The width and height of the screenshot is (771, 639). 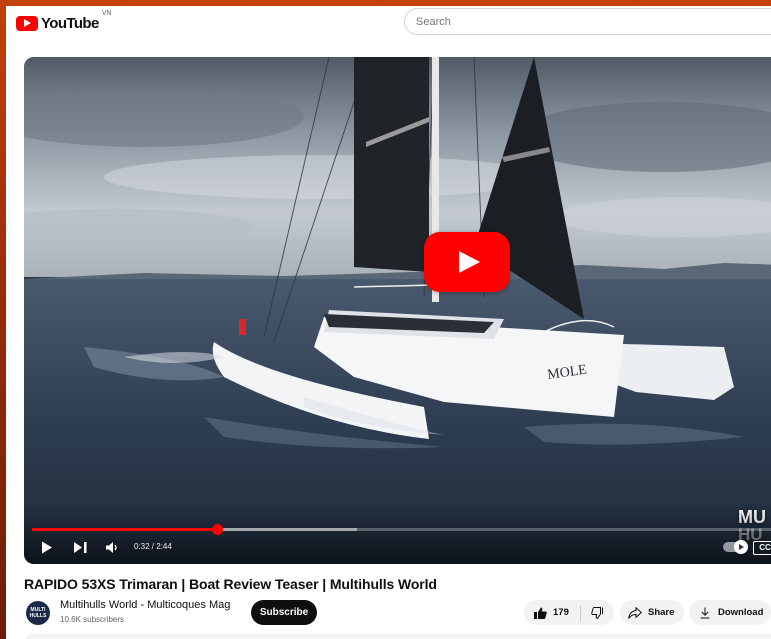 What do you see at coordinates (741, 612) in the screenshot?
I see `download-label: Download` at bounding box center [741, 612].